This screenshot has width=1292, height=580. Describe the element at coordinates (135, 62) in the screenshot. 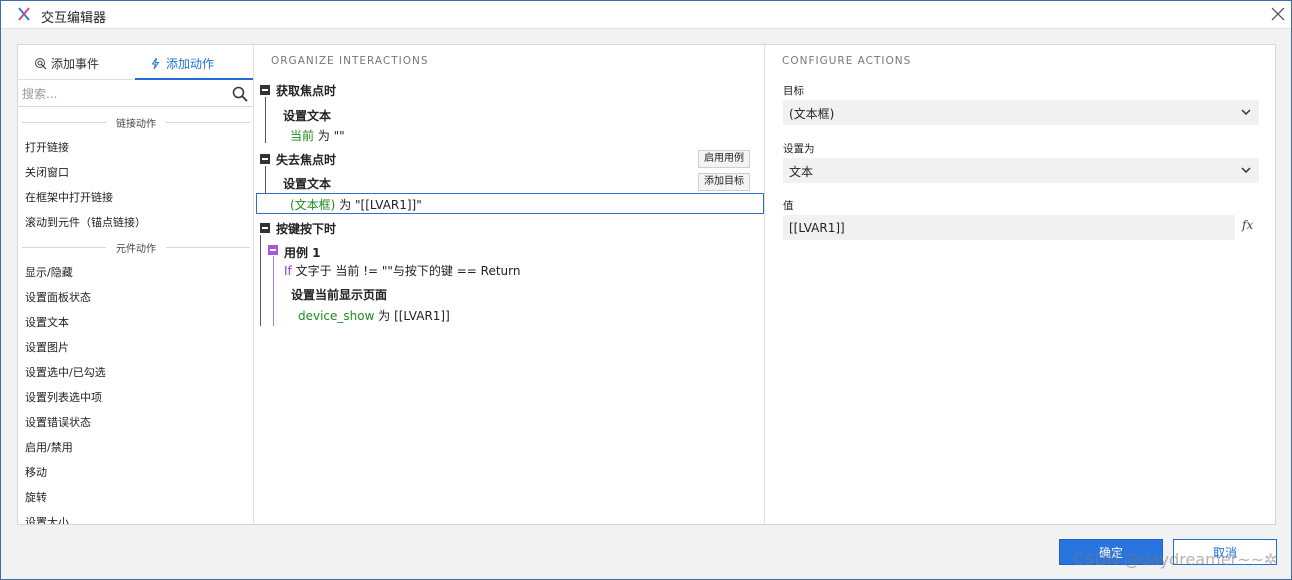

I see `panel-tabs: 添加事件 添加动作` at that location.